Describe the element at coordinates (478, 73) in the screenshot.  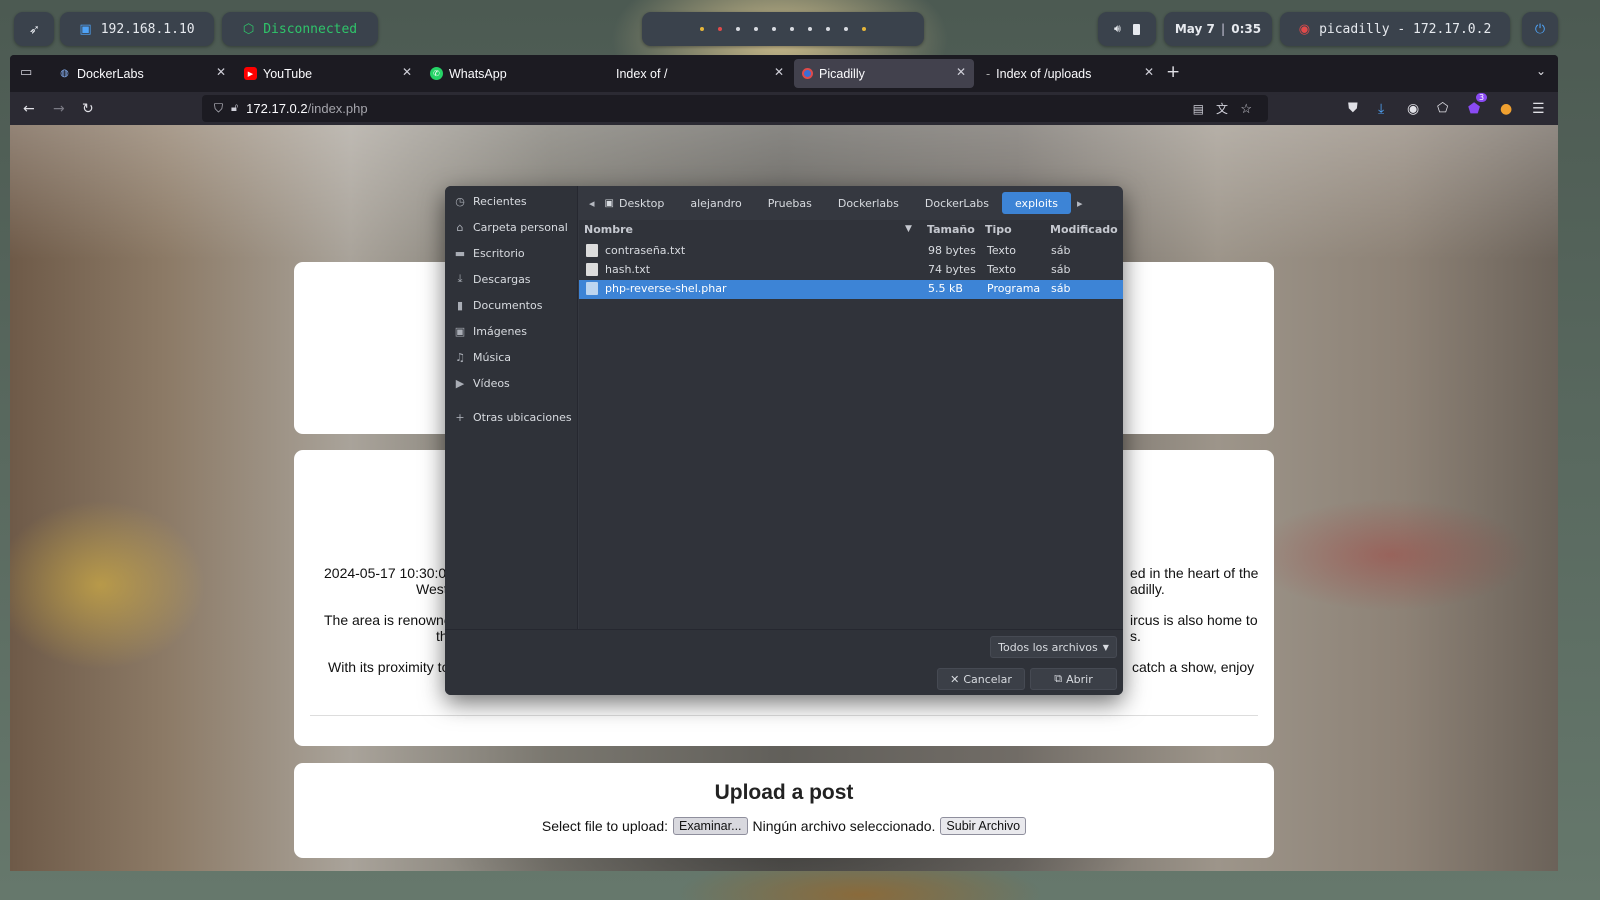
I see `tab-label: WhatsApp` at that location.